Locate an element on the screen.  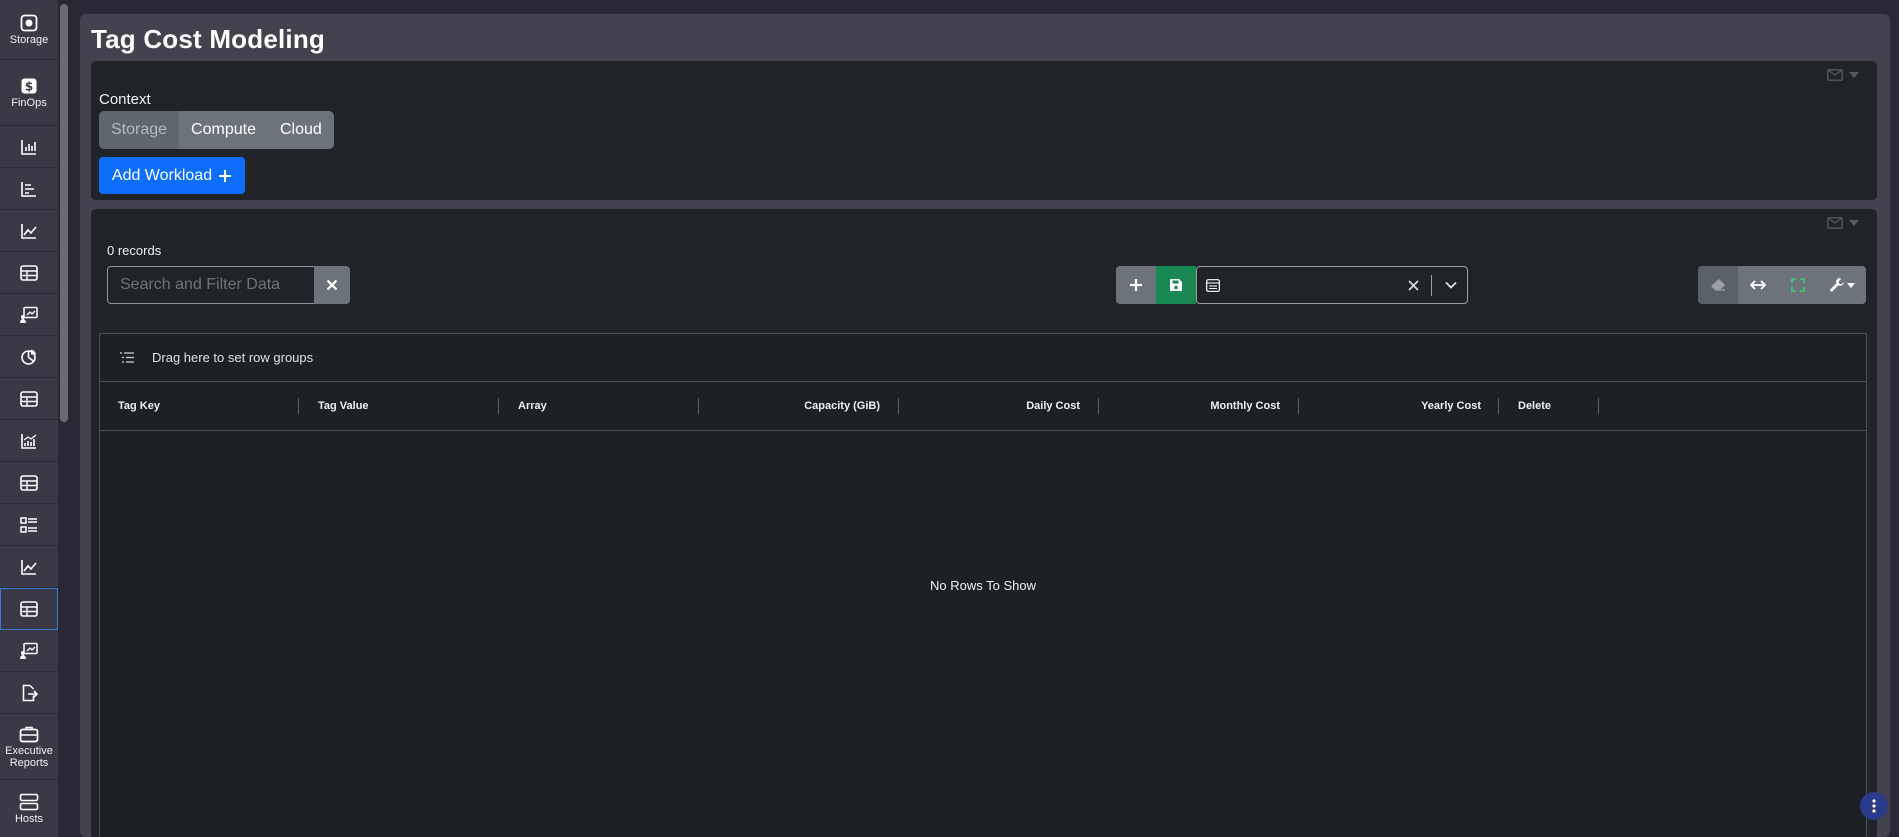
fullscreen-button is located at coordinates (1798, 285).